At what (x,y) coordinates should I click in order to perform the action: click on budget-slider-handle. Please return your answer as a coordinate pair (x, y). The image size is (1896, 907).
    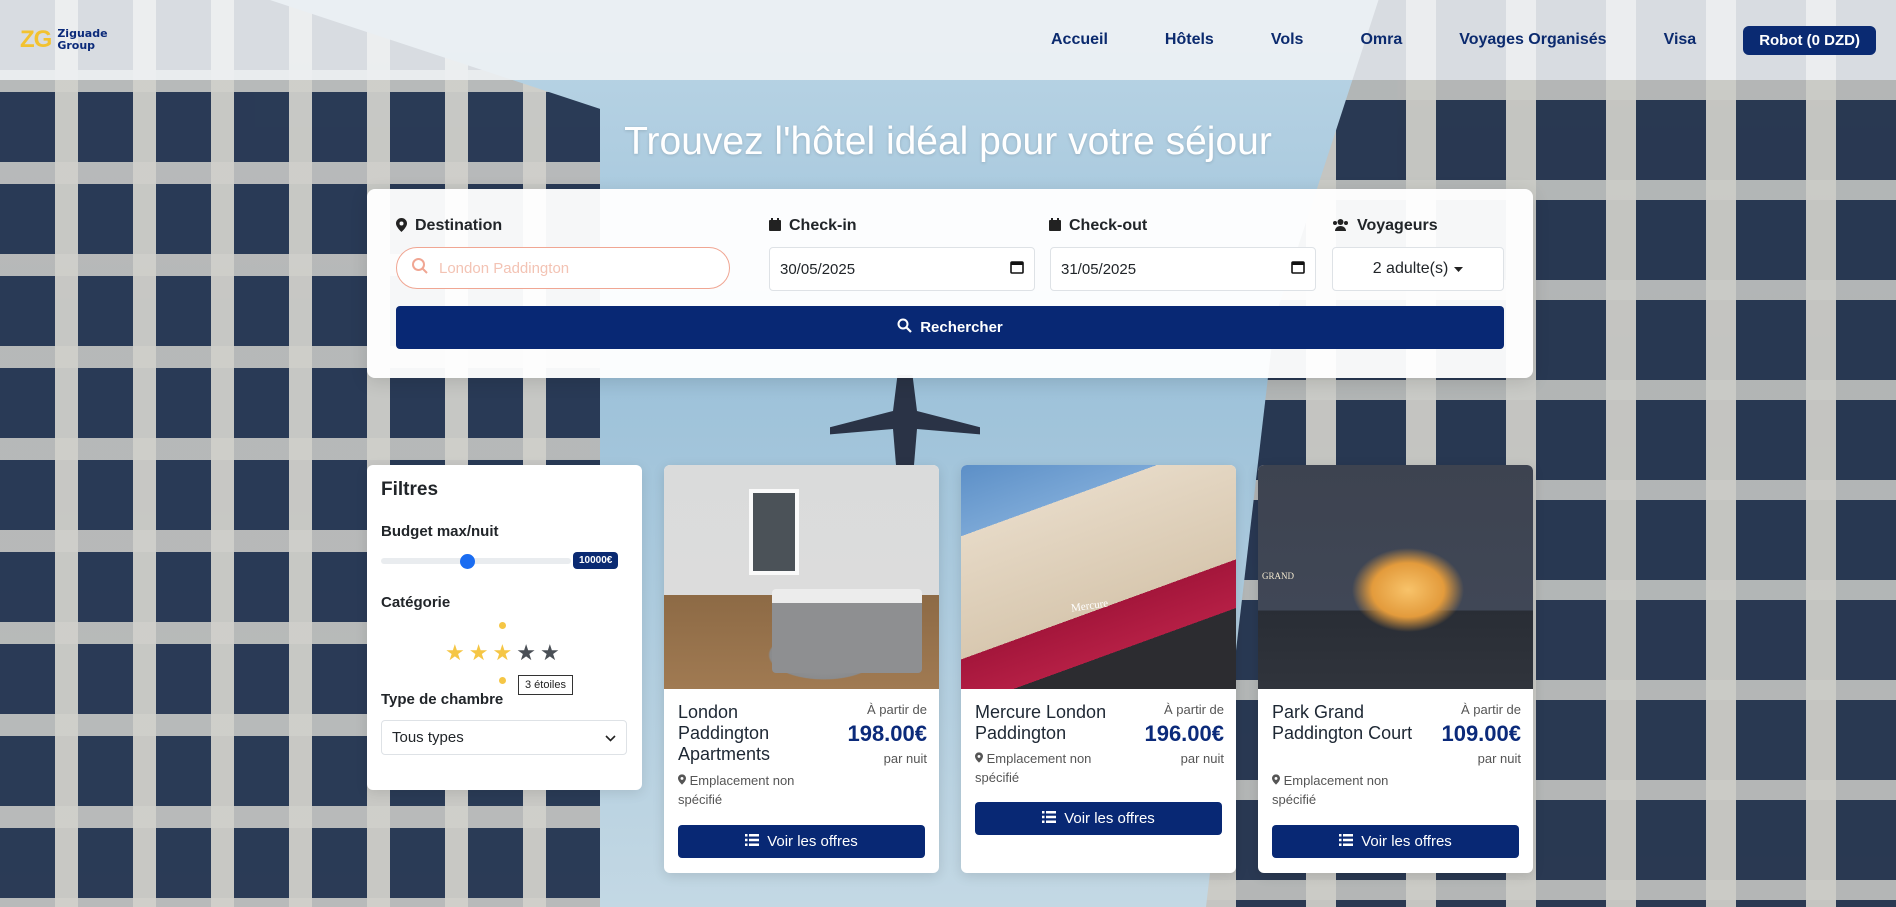
    Looking at the image, I should click on (467, 561).